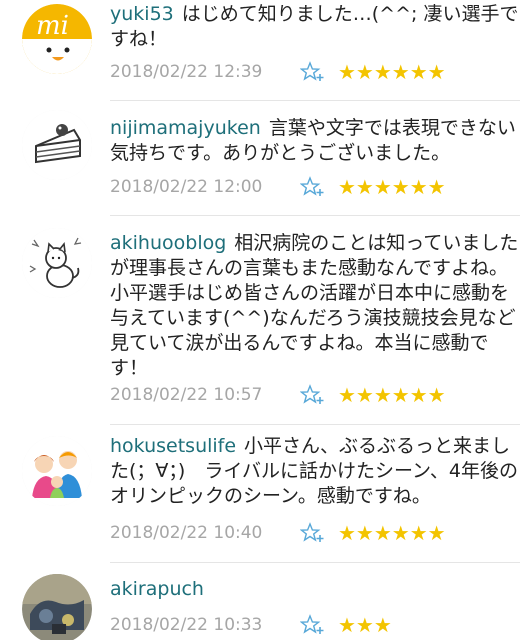 The width and height of the screenshot is (532, 640). I want to click on comment-text: akirapuch, so click(315, 589).